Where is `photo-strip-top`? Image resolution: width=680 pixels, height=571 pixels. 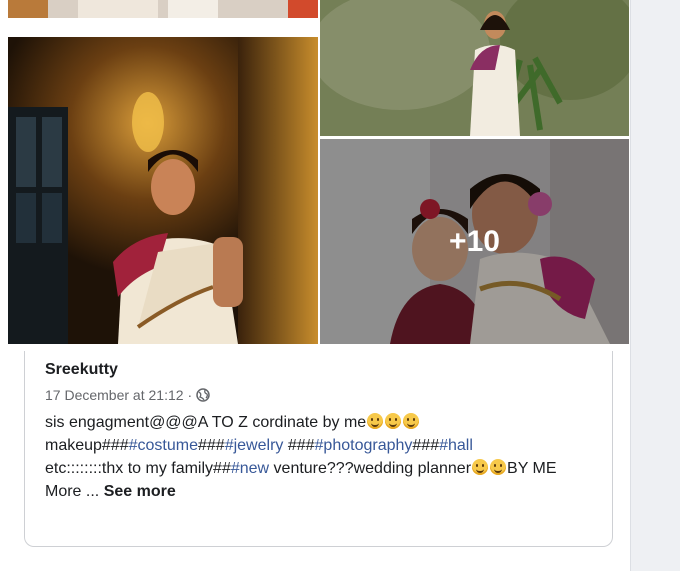 photo-strip-top is located at coordinates (163, 9).